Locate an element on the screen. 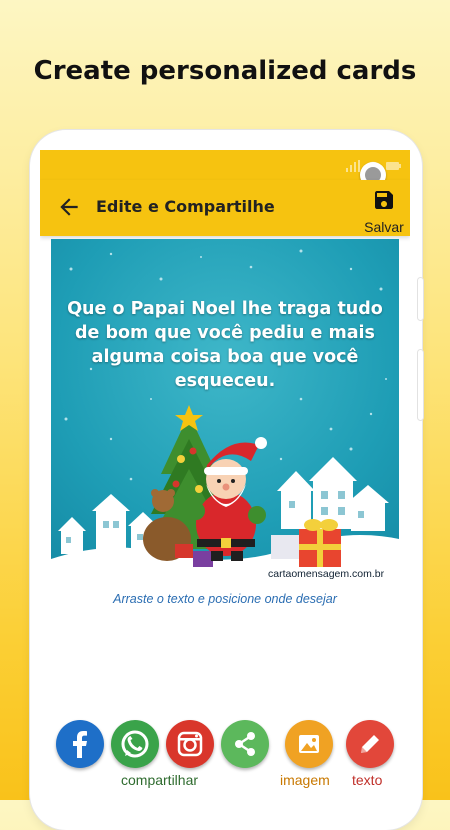  image-icon is located at coordinates (309, 744).